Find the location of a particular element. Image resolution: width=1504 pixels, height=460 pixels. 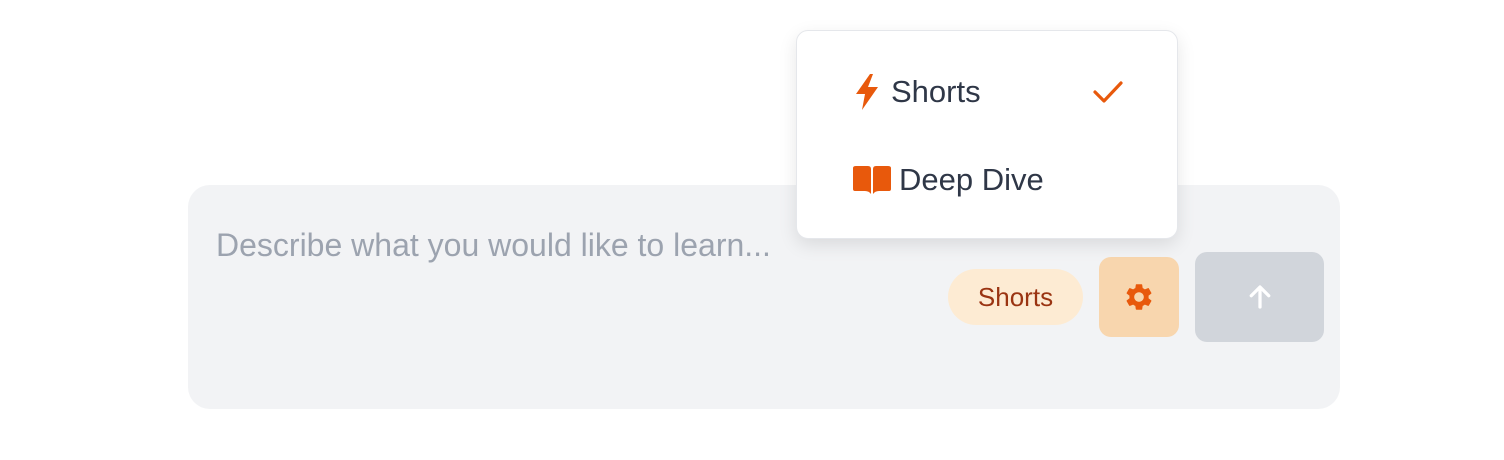

settings-button is located at coordinates (1139, 297).